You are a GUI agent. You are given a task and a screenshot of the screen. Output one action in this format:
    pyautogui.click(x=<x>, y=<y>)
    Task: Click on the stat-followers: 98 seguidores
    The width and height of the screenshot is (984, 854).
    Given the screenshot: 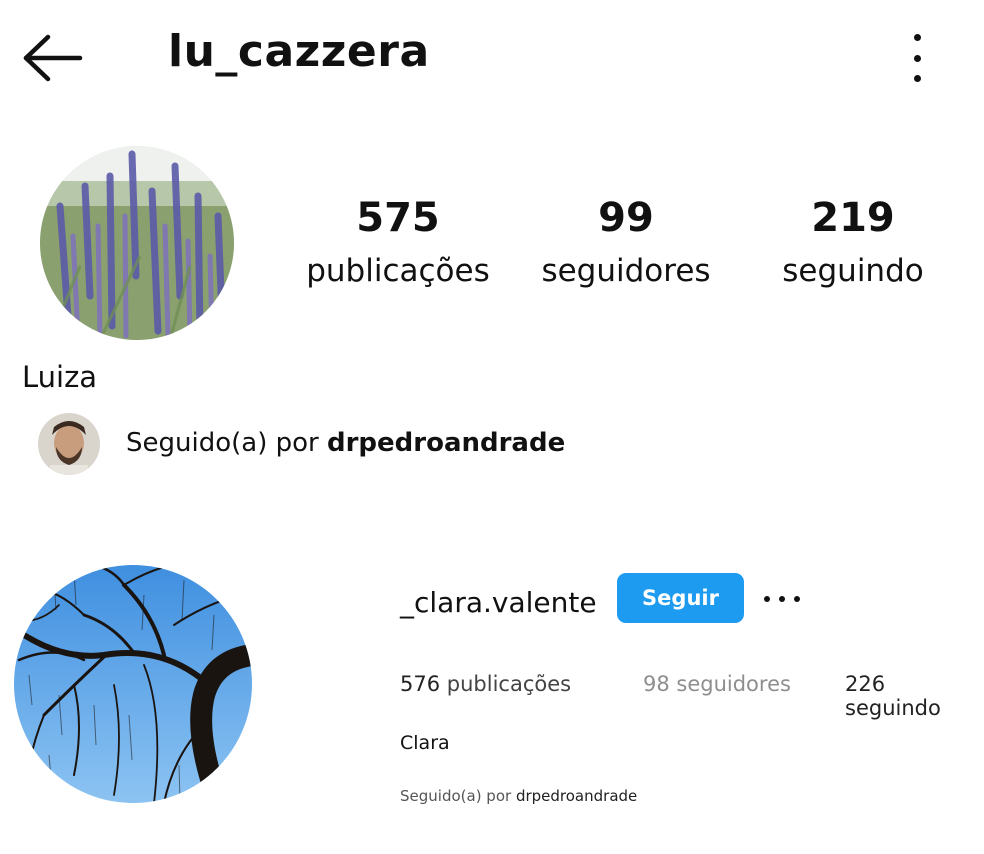 What is the action you would take?
    pyautogui.click(x=717, y=684)
    